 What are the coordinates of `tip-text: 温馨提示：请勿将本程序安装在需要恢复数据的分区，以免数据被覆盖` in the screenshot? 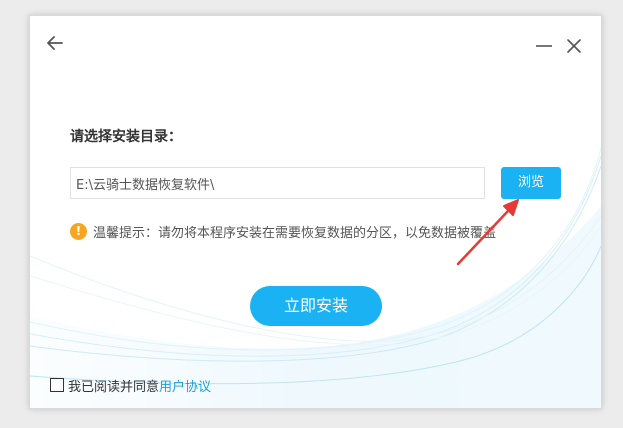 It's located at (295, 233).